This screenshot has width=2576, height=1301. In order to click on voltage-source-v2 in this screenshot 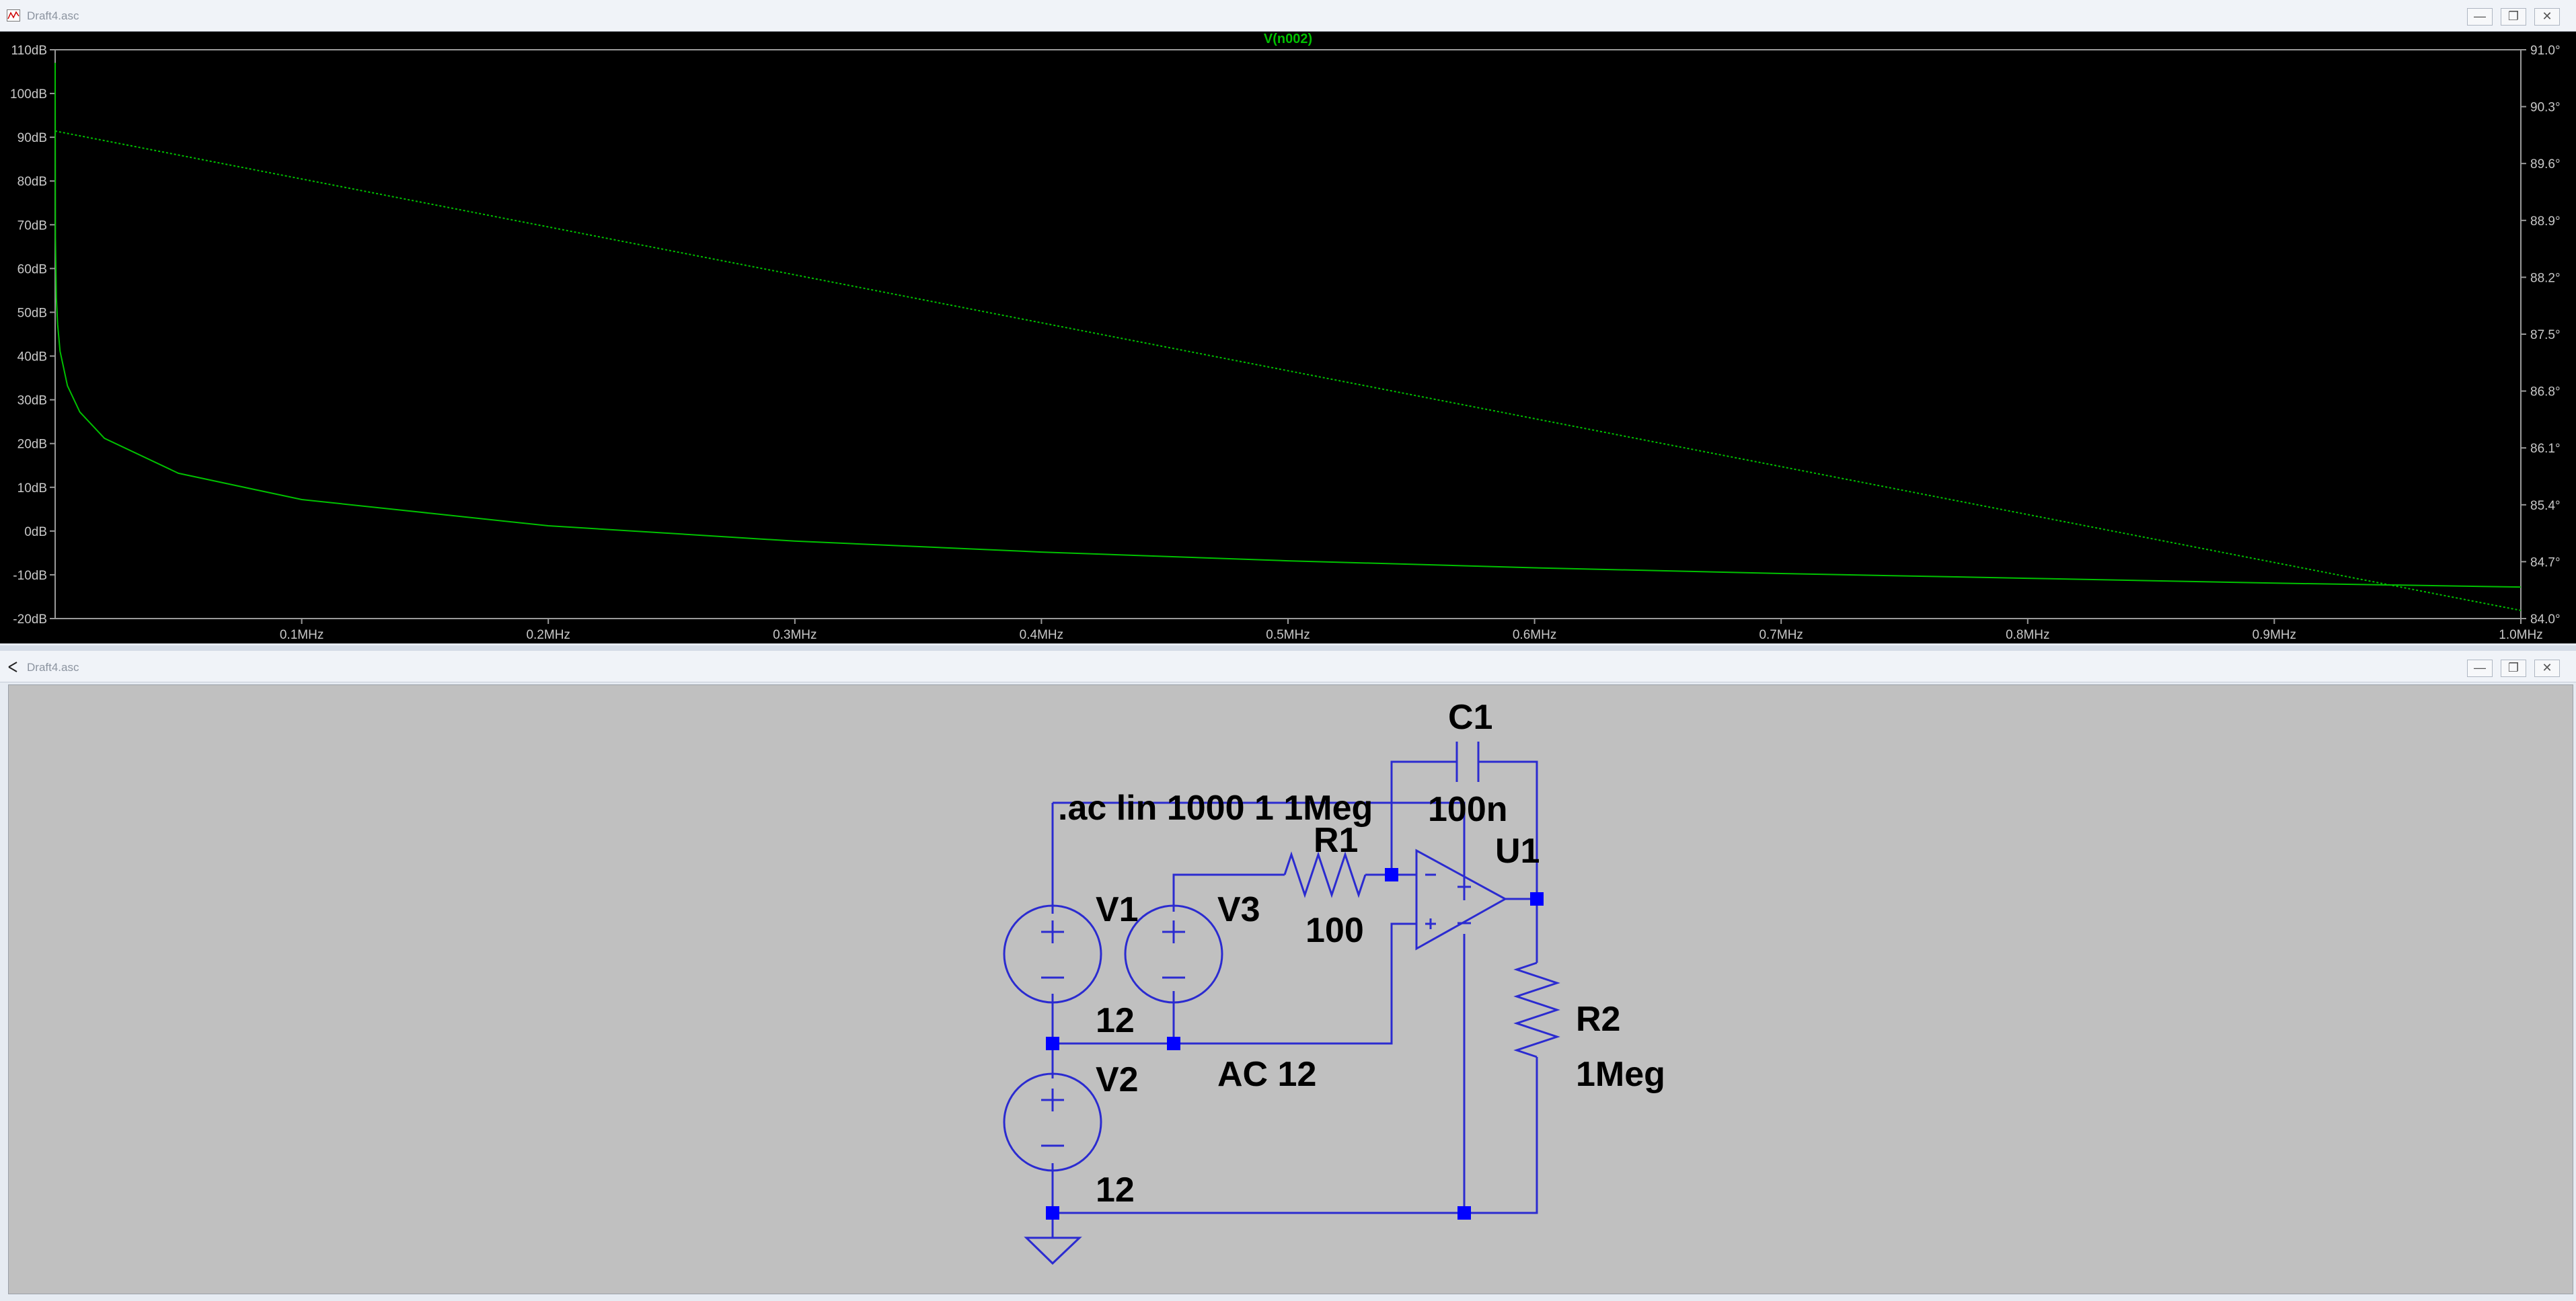, I will do `click(1052, 1122)`.